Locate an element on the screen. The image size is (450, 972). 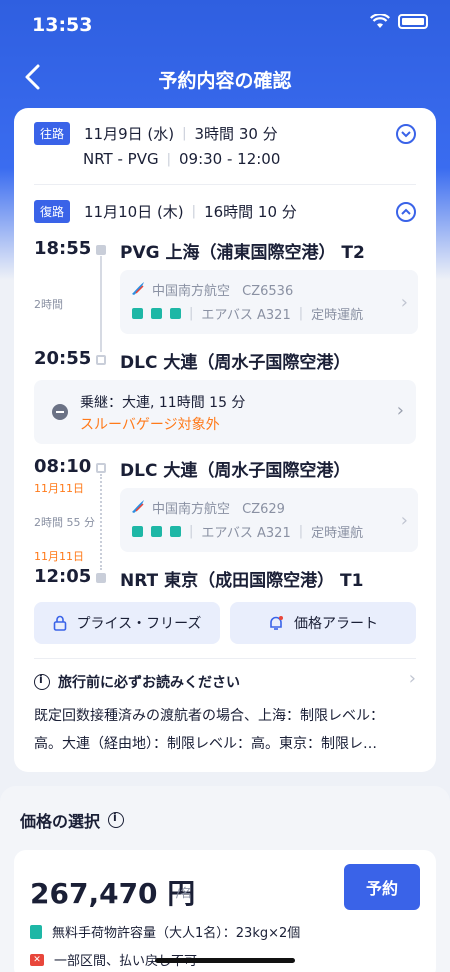
expand-outbound-icon is located at coordinates (406, 134).